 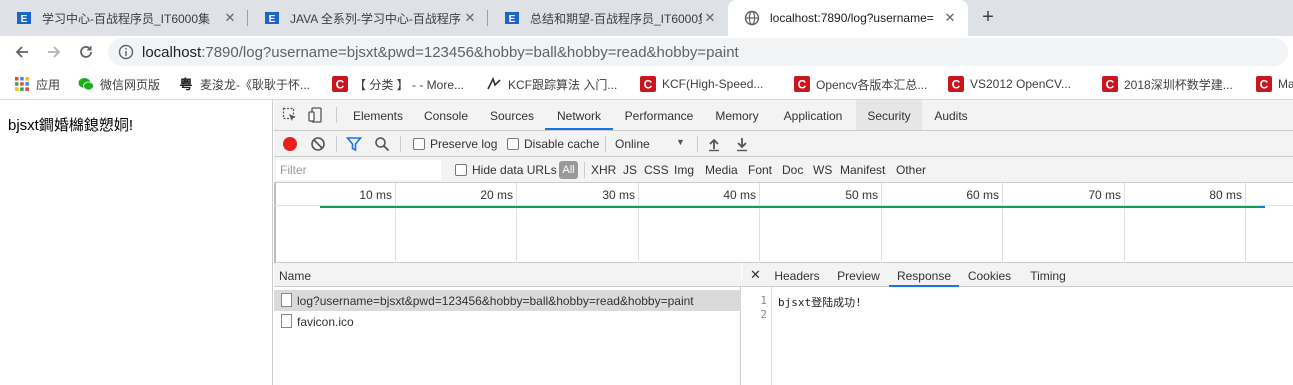 What do you see at coordinates (126, 52) in the screenshot?
I see `info-icon` at bounding box center [126, 52].